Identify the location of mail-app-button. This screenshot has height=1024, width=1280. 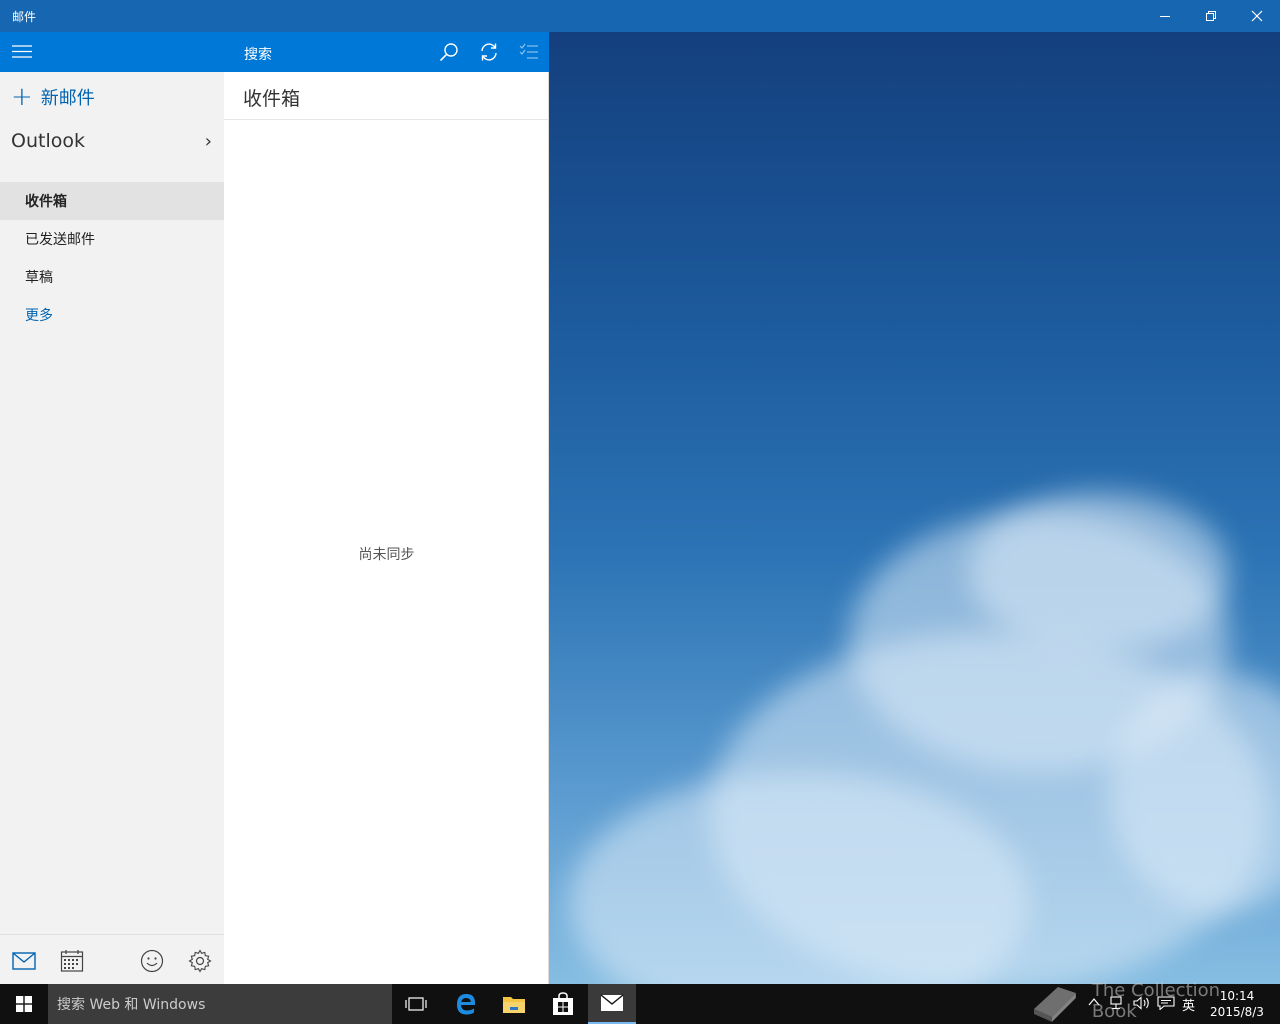
(612, 1004).